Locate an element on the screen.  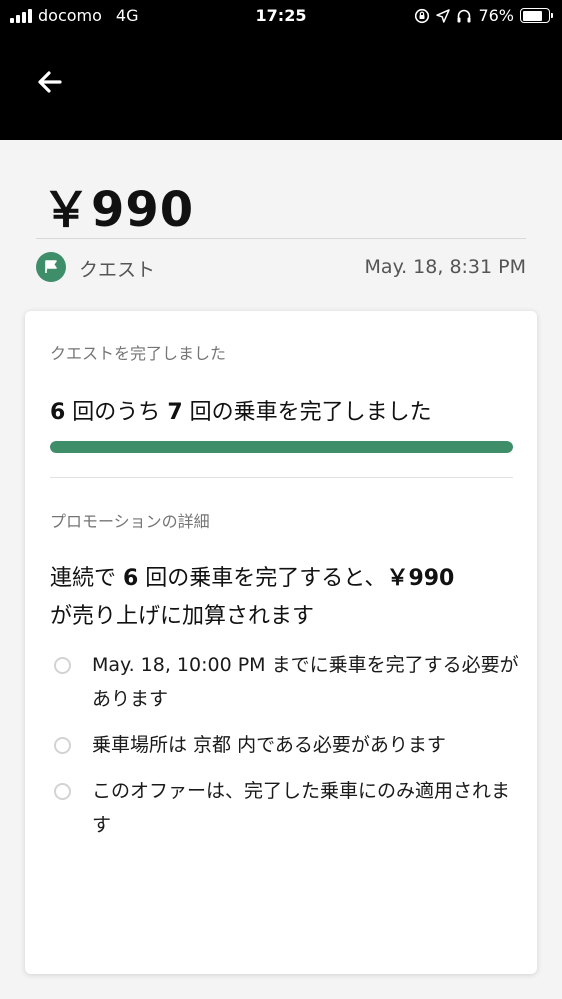
promo-description: 連続で 6 回の乗車を完了すると、￥990 が売り上げに加算されます is located at coordinates (285, 598).